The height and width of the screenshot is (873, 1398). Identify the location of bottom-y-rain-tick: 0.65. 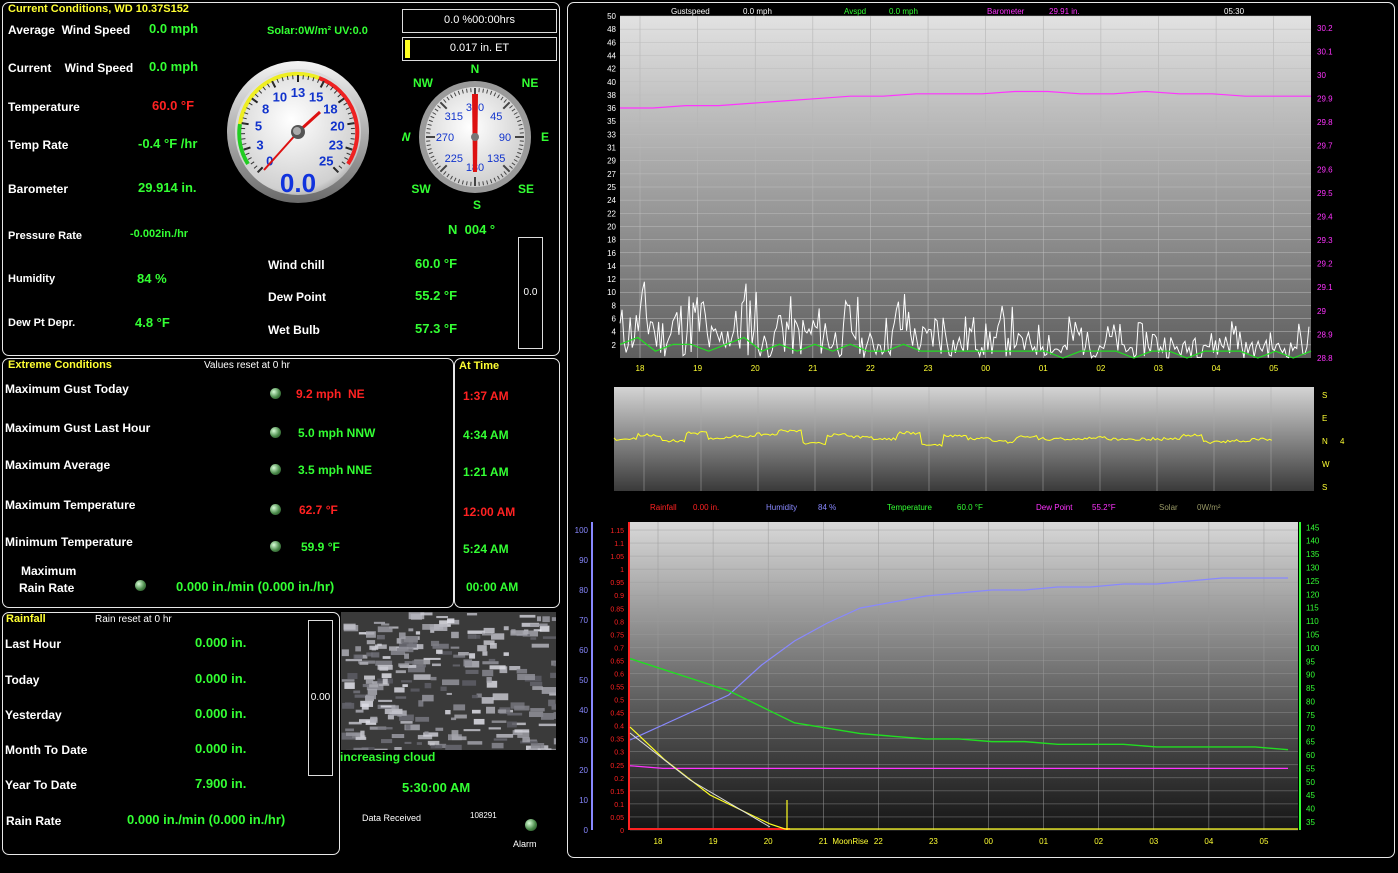
(617, 661).